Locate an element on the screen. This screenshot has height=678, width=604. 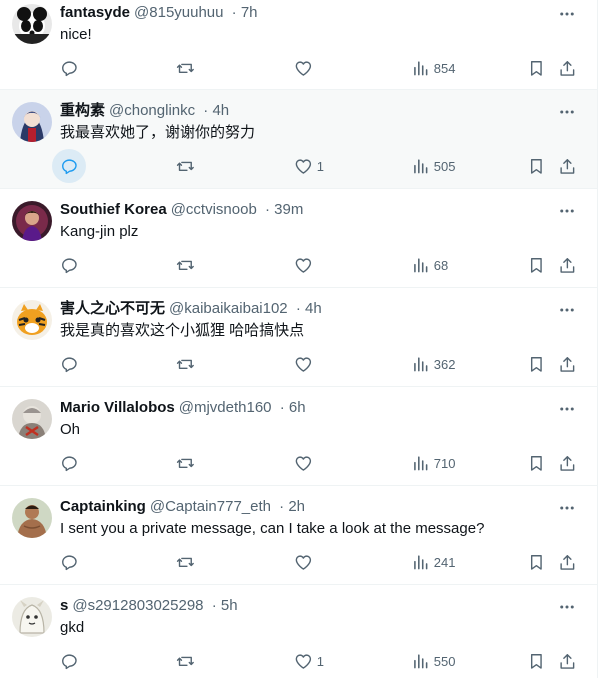
handle: @kaibaikaibai102 is located at coordinates (228, 308).